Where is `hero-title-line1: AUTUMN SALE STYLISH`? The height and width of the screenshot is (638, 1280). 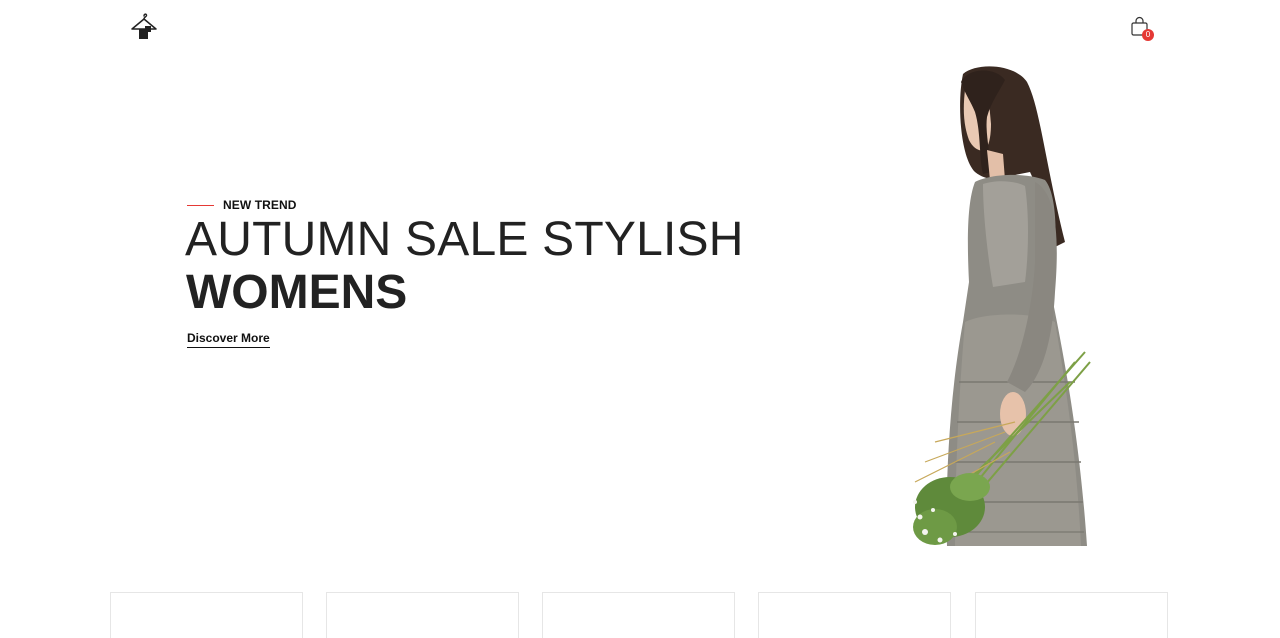
hero-title-line1: AUTUMN SALE STYLISH is located at coordinates (464, 239).